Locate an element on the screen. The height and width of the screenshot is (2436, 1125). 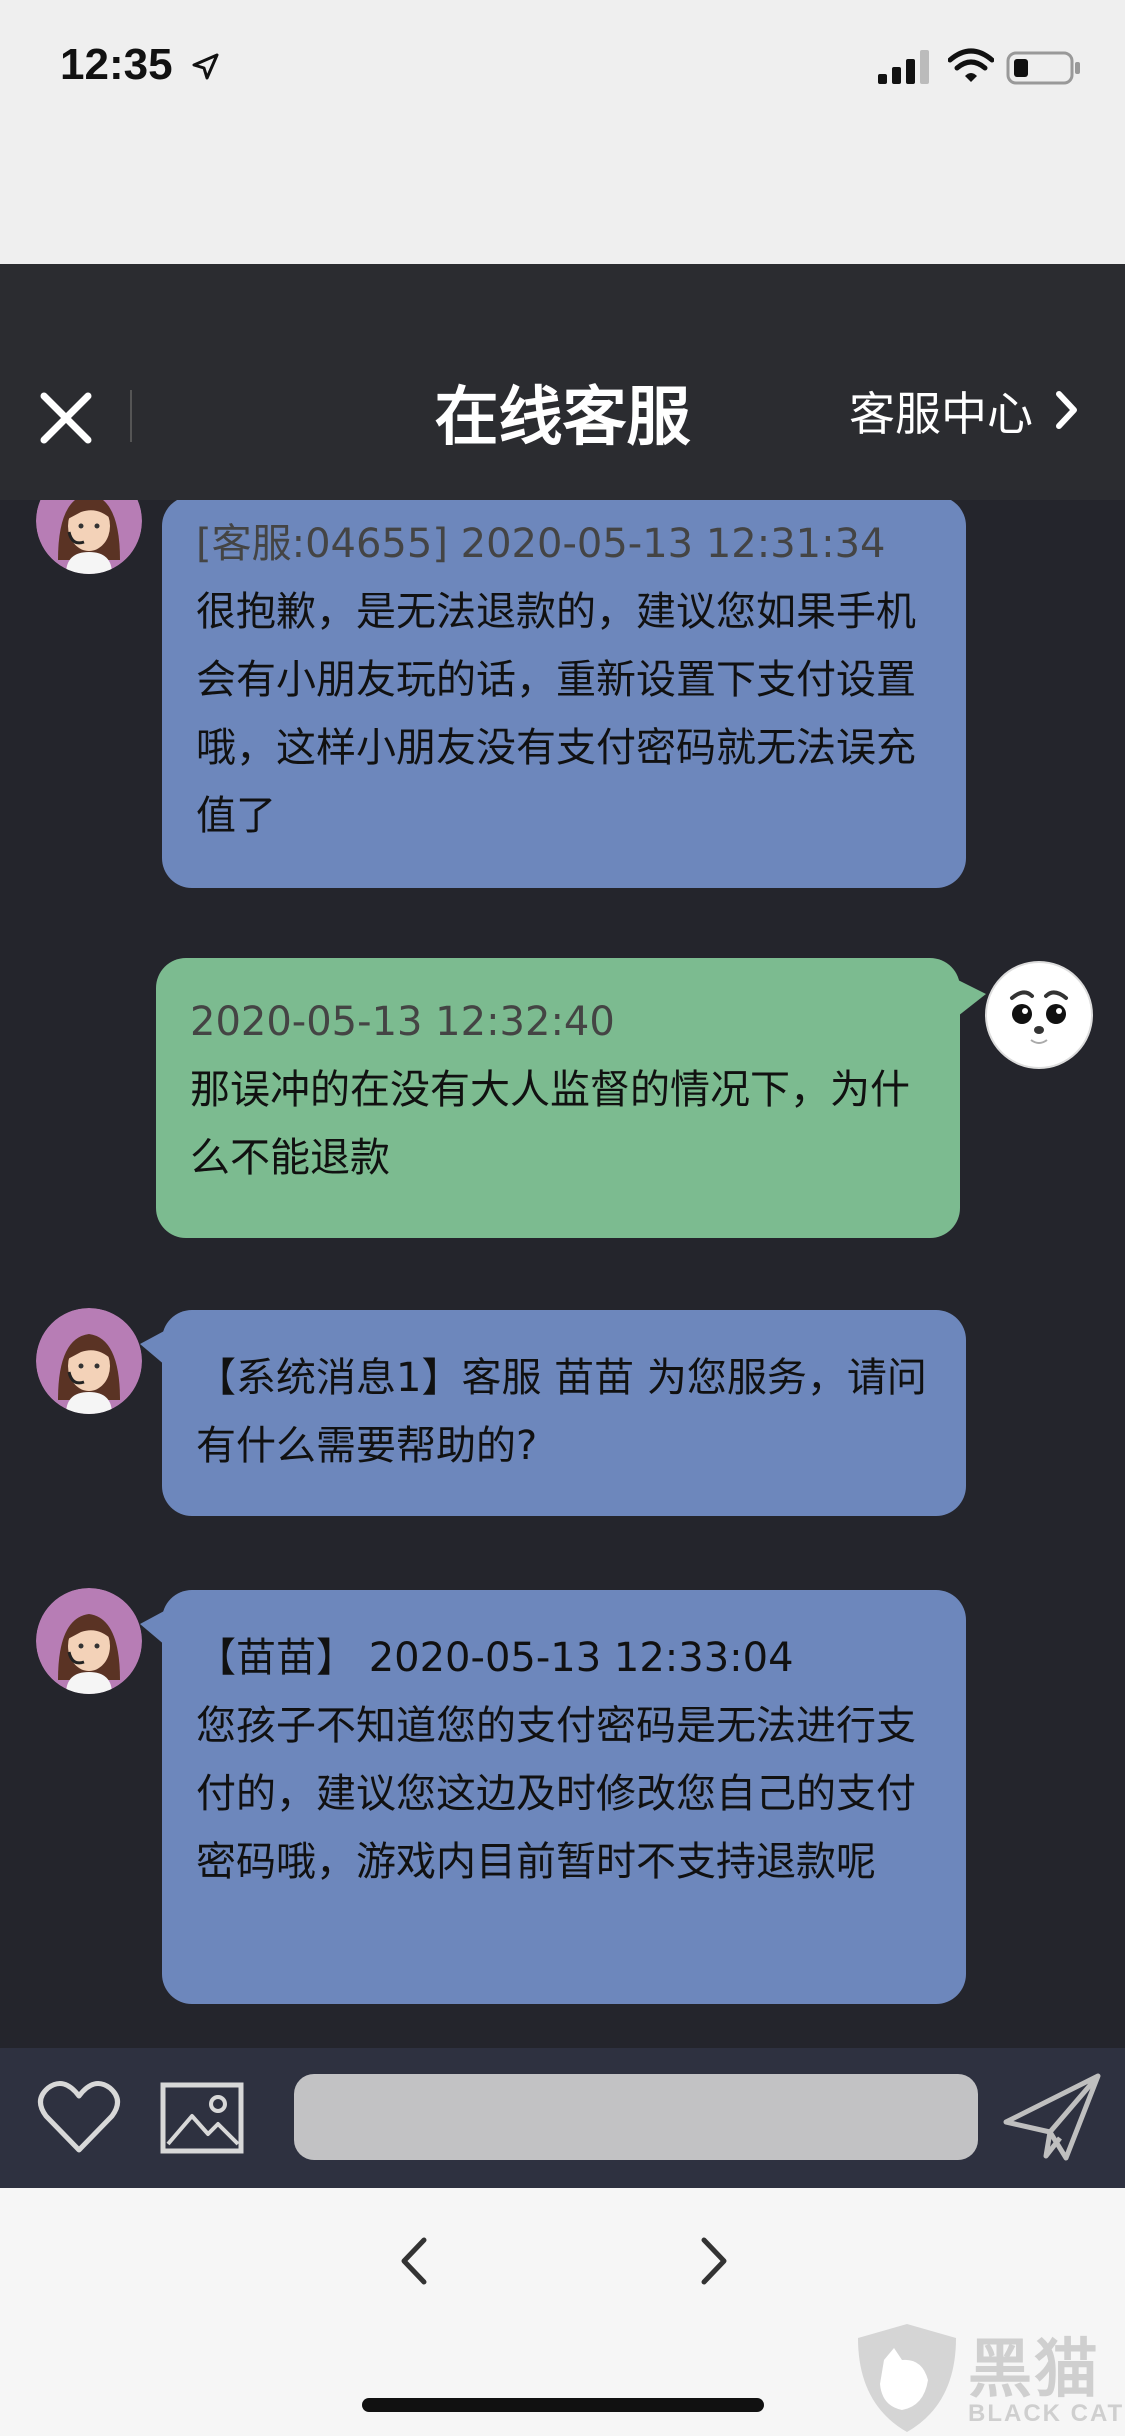
top-spacer is located at coordinates (562, 198).